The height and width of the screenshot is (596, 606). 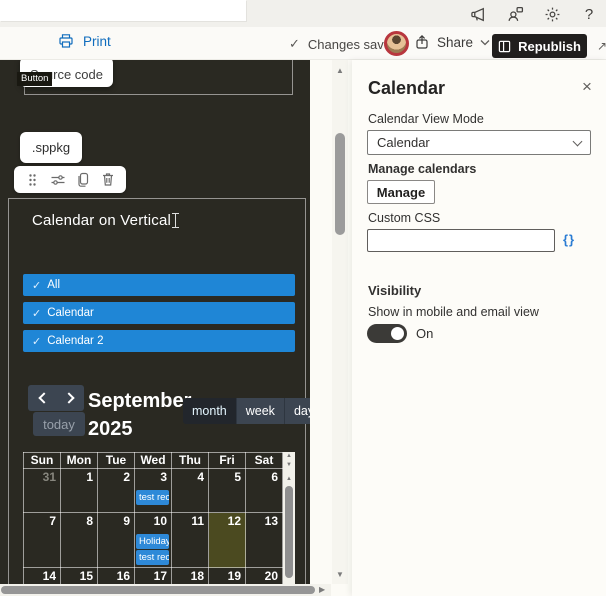 What do you see at coordinates (89, 521) in the screenshot?
I see `day-number: 8` at bounding box center [89, 521].